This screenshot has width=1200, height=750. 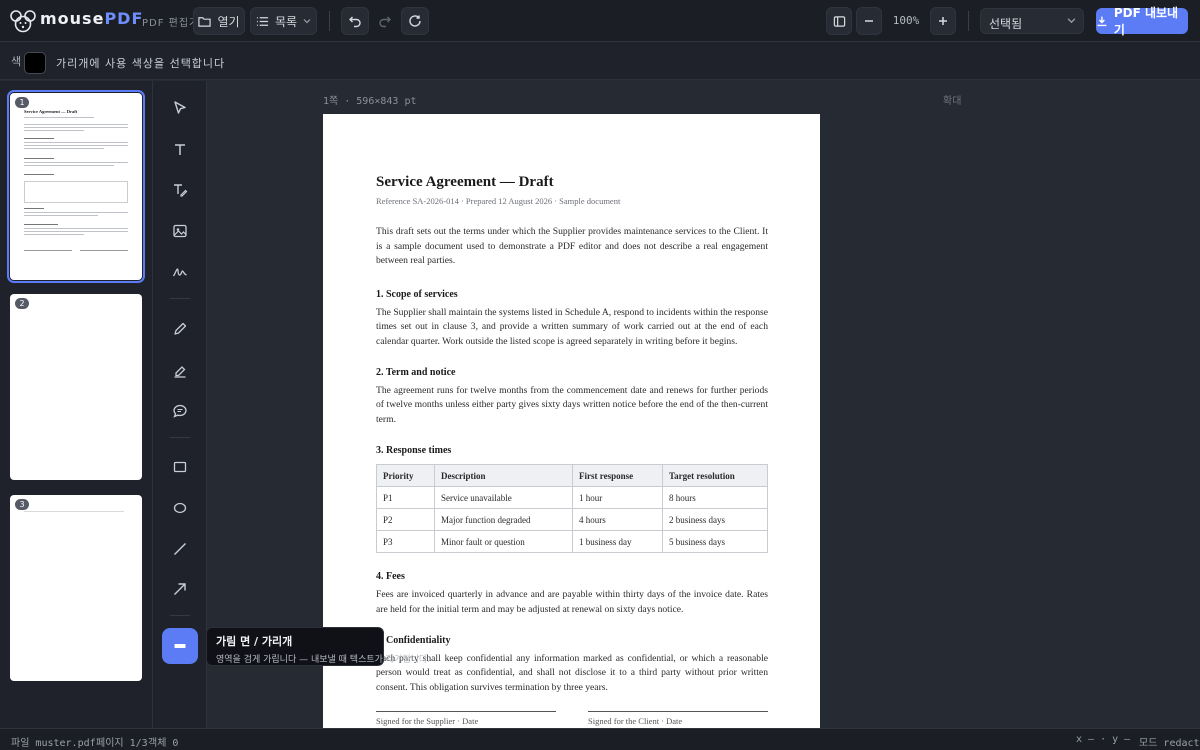 I want to click on zoom-in-button, so click(x=943, y=21).